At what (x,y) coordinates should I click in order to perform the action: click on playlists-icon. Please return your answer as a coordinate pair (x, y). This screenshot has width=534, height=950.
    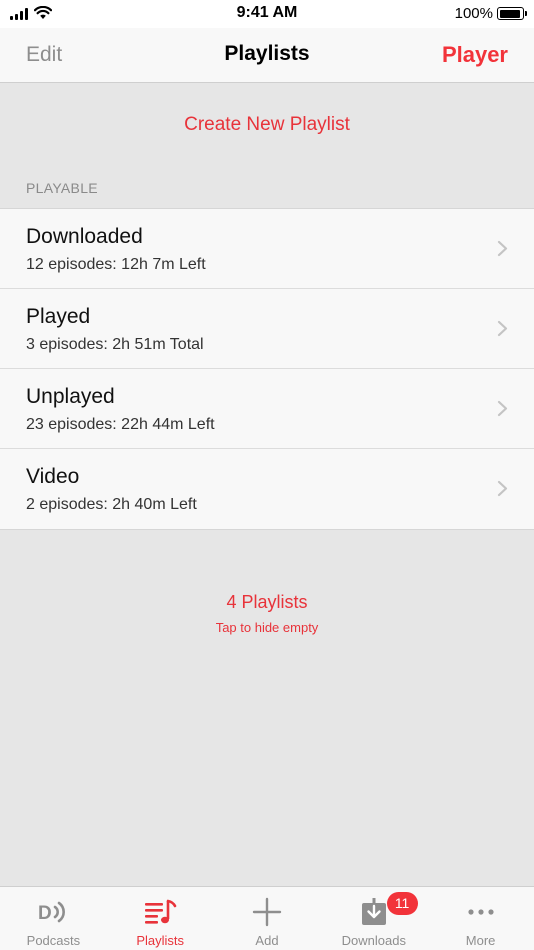
    Looking at the image, I should click on (161, 911).